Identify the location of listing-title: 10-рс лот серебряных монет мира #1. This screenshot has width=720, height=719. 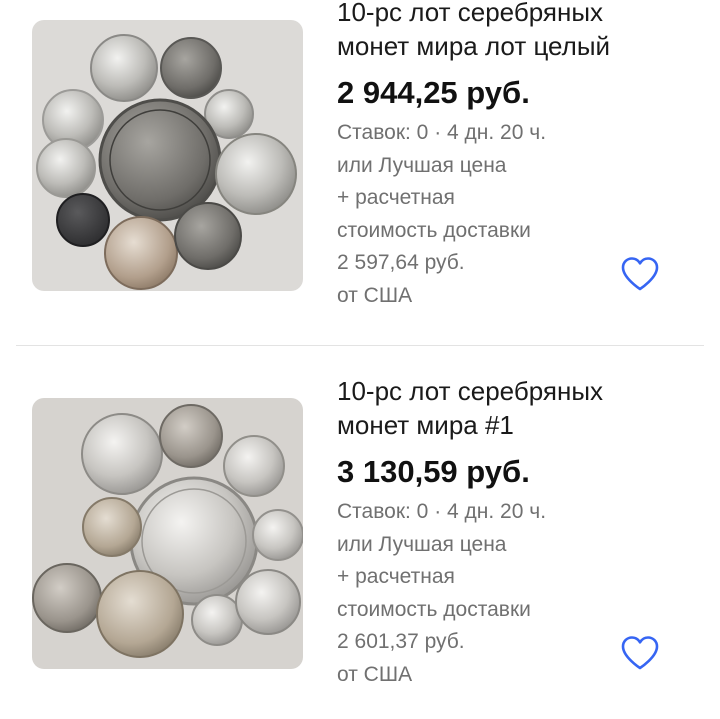
(512, 408).